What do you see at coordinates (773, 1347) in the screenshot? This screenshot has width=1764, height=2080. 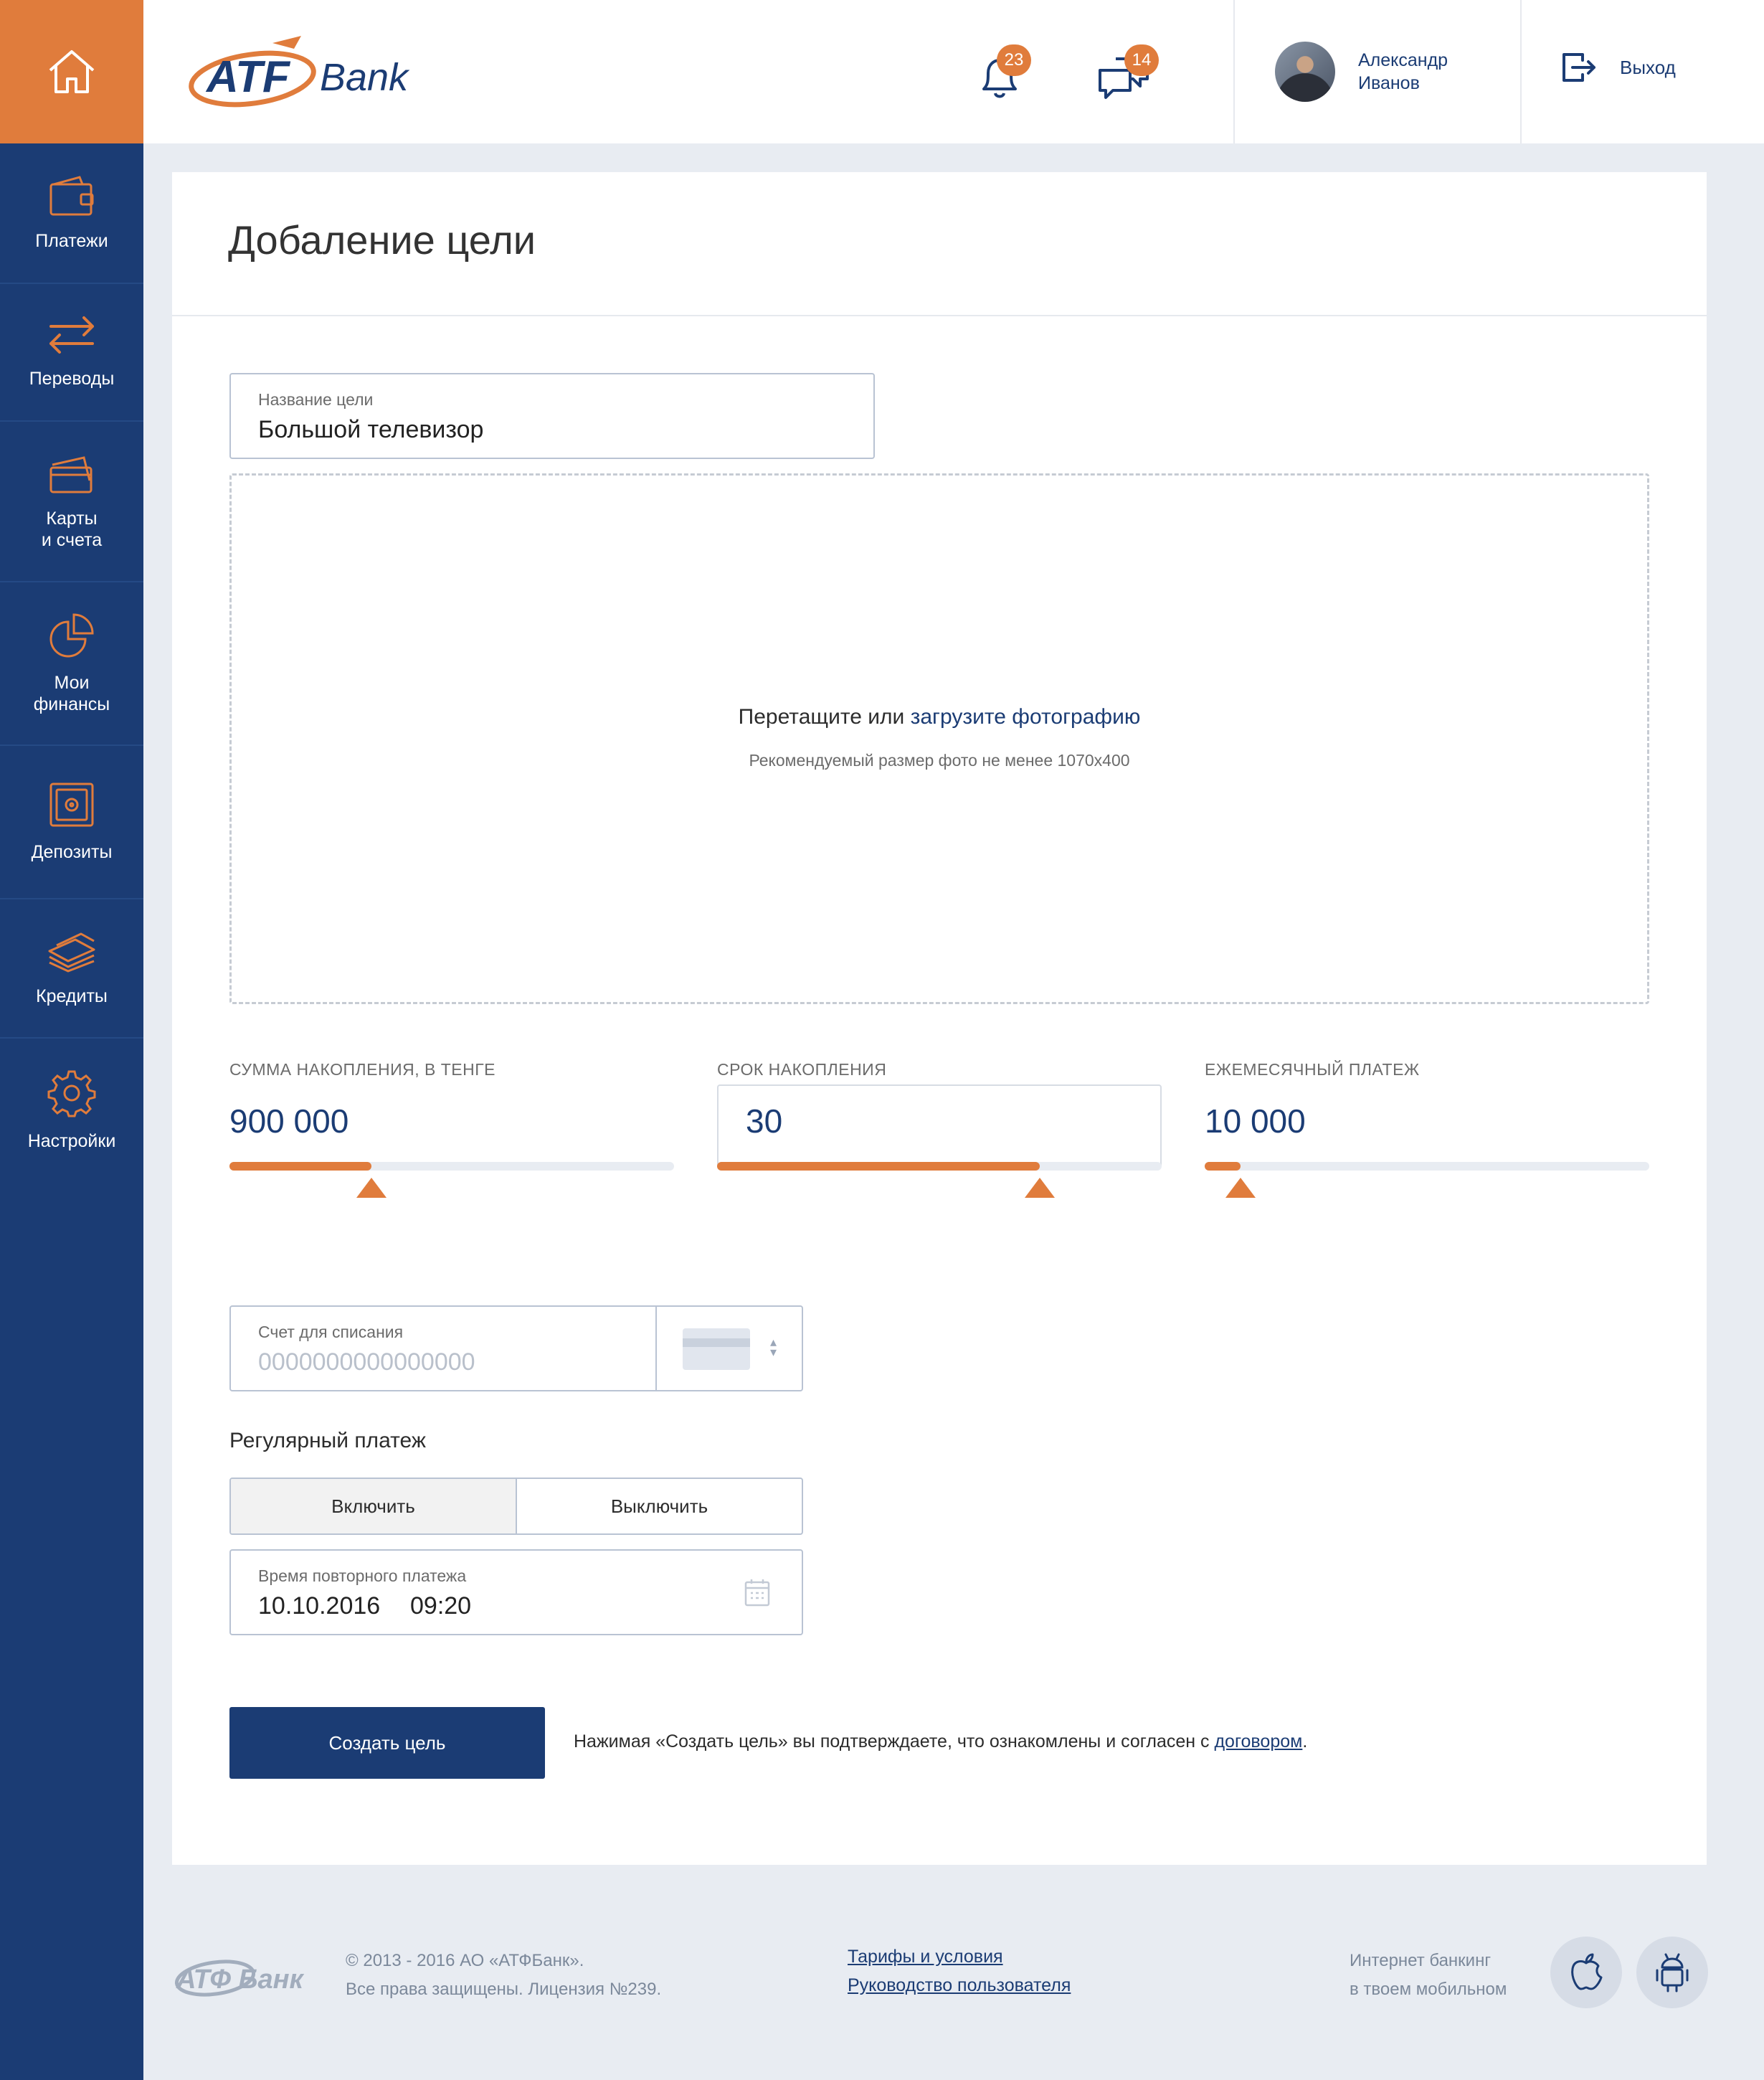 I see `select-arrows-icon: ▴ ▾` at bounding box center [773, 1347].